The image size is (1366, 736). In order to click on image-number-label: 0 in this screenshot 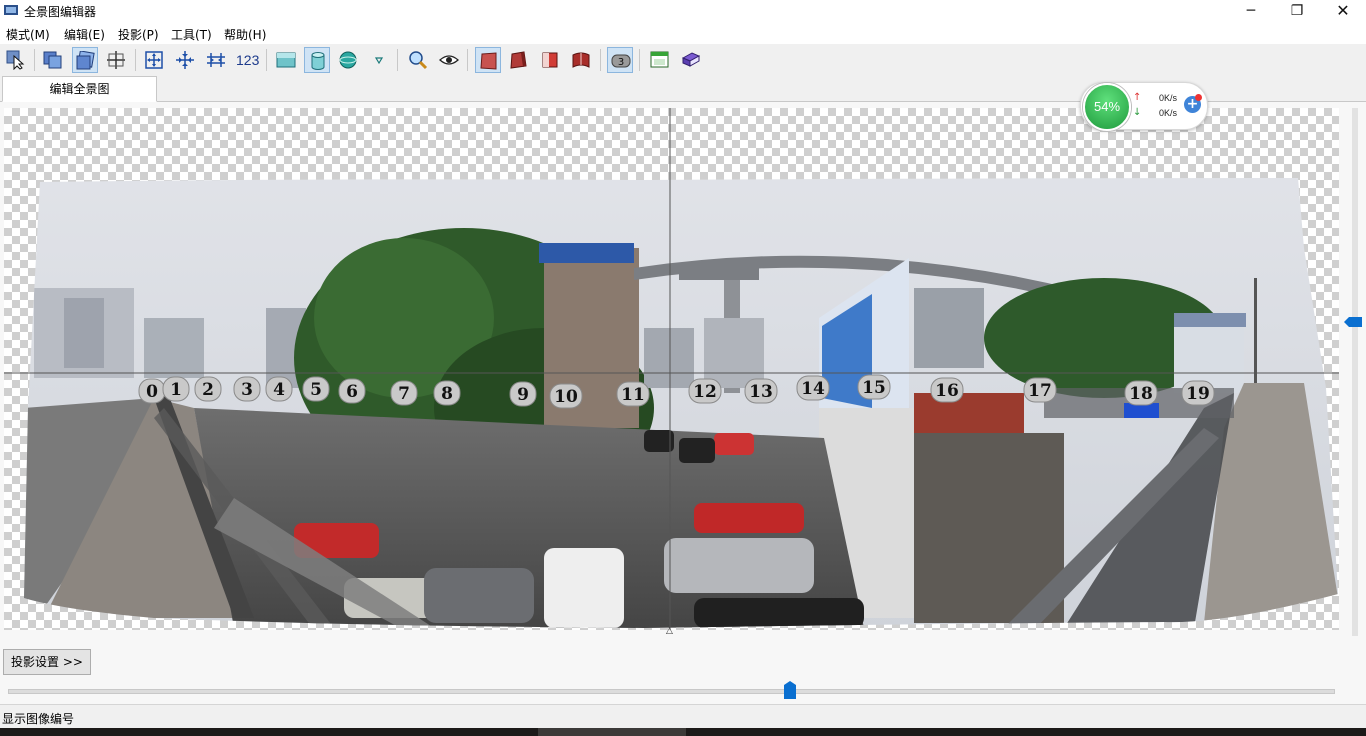, I will do `click(152, 391)`.